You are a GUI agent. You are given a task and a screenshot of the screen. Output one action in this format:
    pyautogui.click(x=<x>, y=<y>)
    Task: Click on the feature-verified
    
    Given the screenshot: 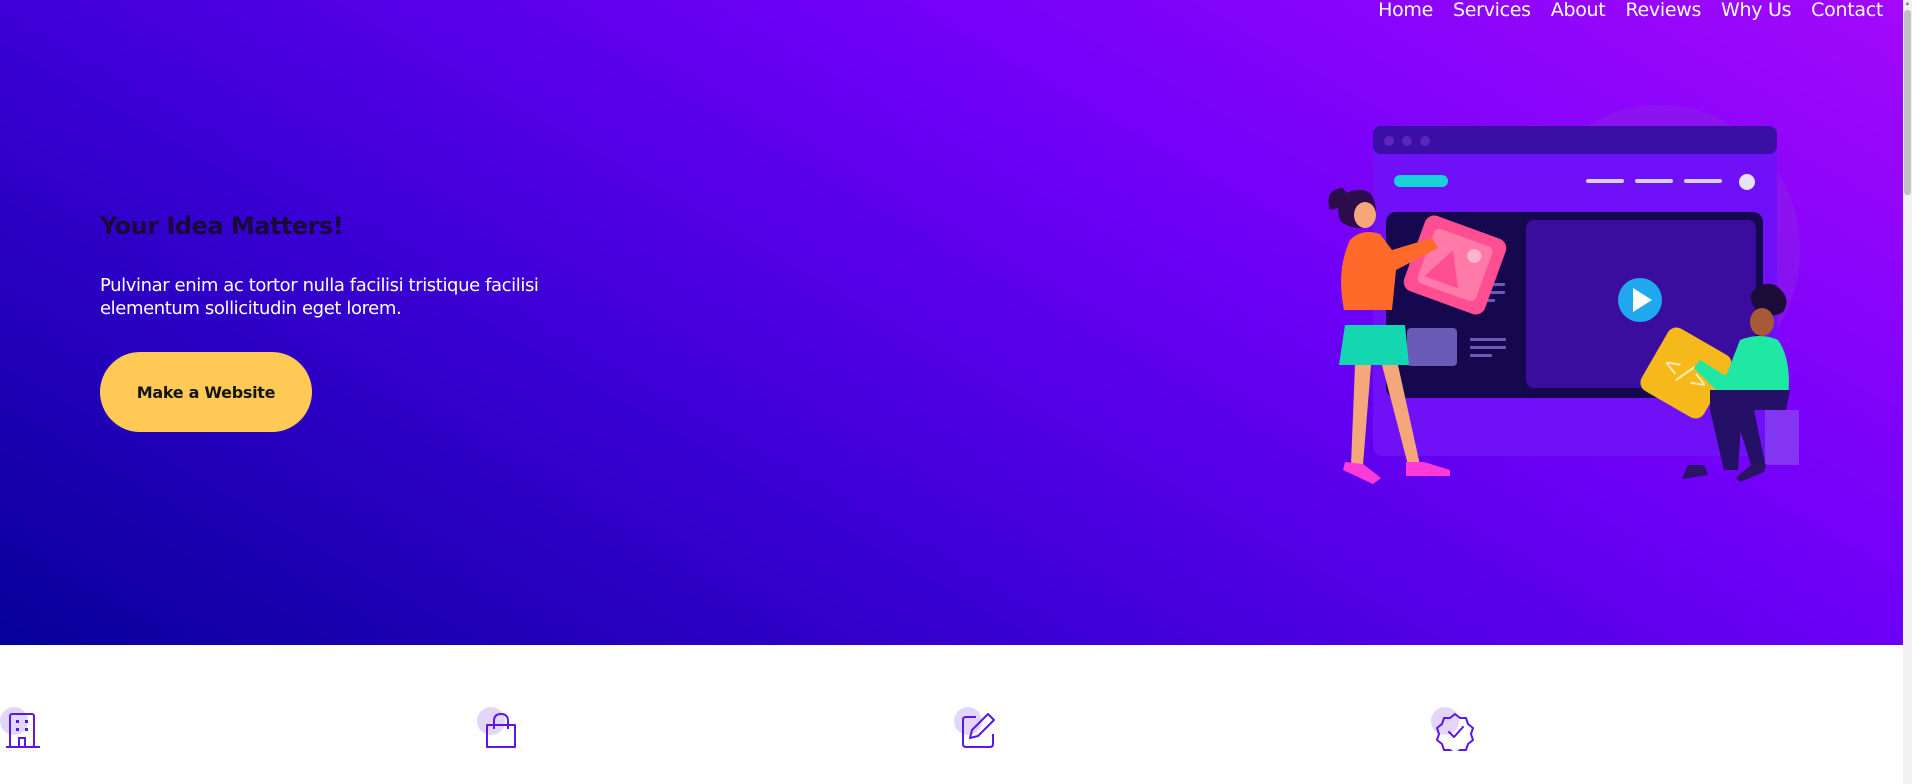 What is the action you would take?
    pyautogui.click(x=1454, y=730)
    